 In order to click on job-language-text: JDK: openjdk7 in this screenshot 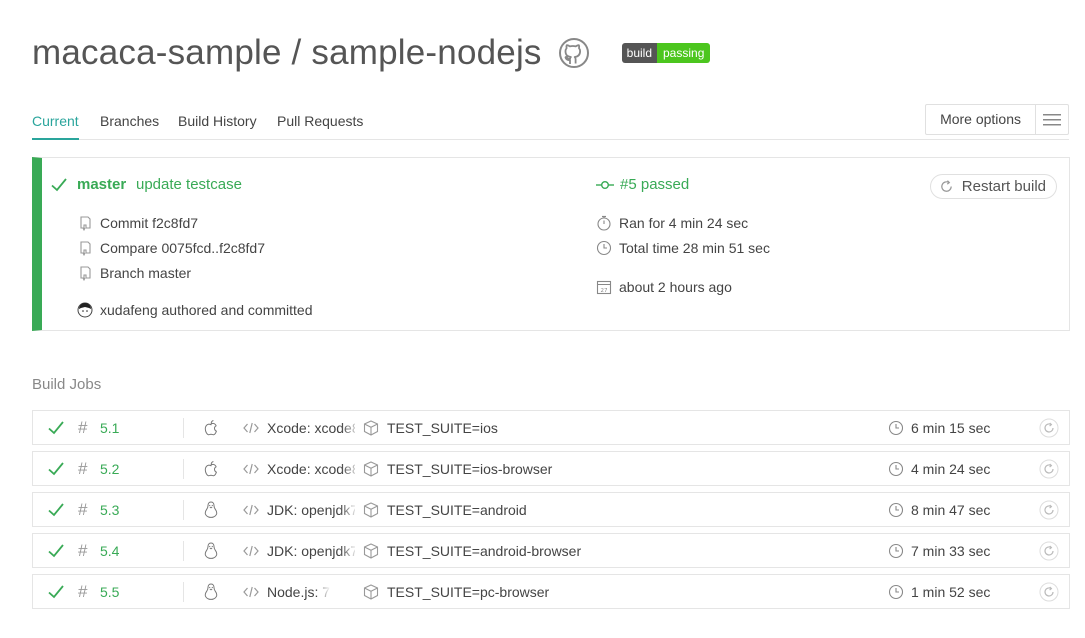, I will do `click(311, 509)`.